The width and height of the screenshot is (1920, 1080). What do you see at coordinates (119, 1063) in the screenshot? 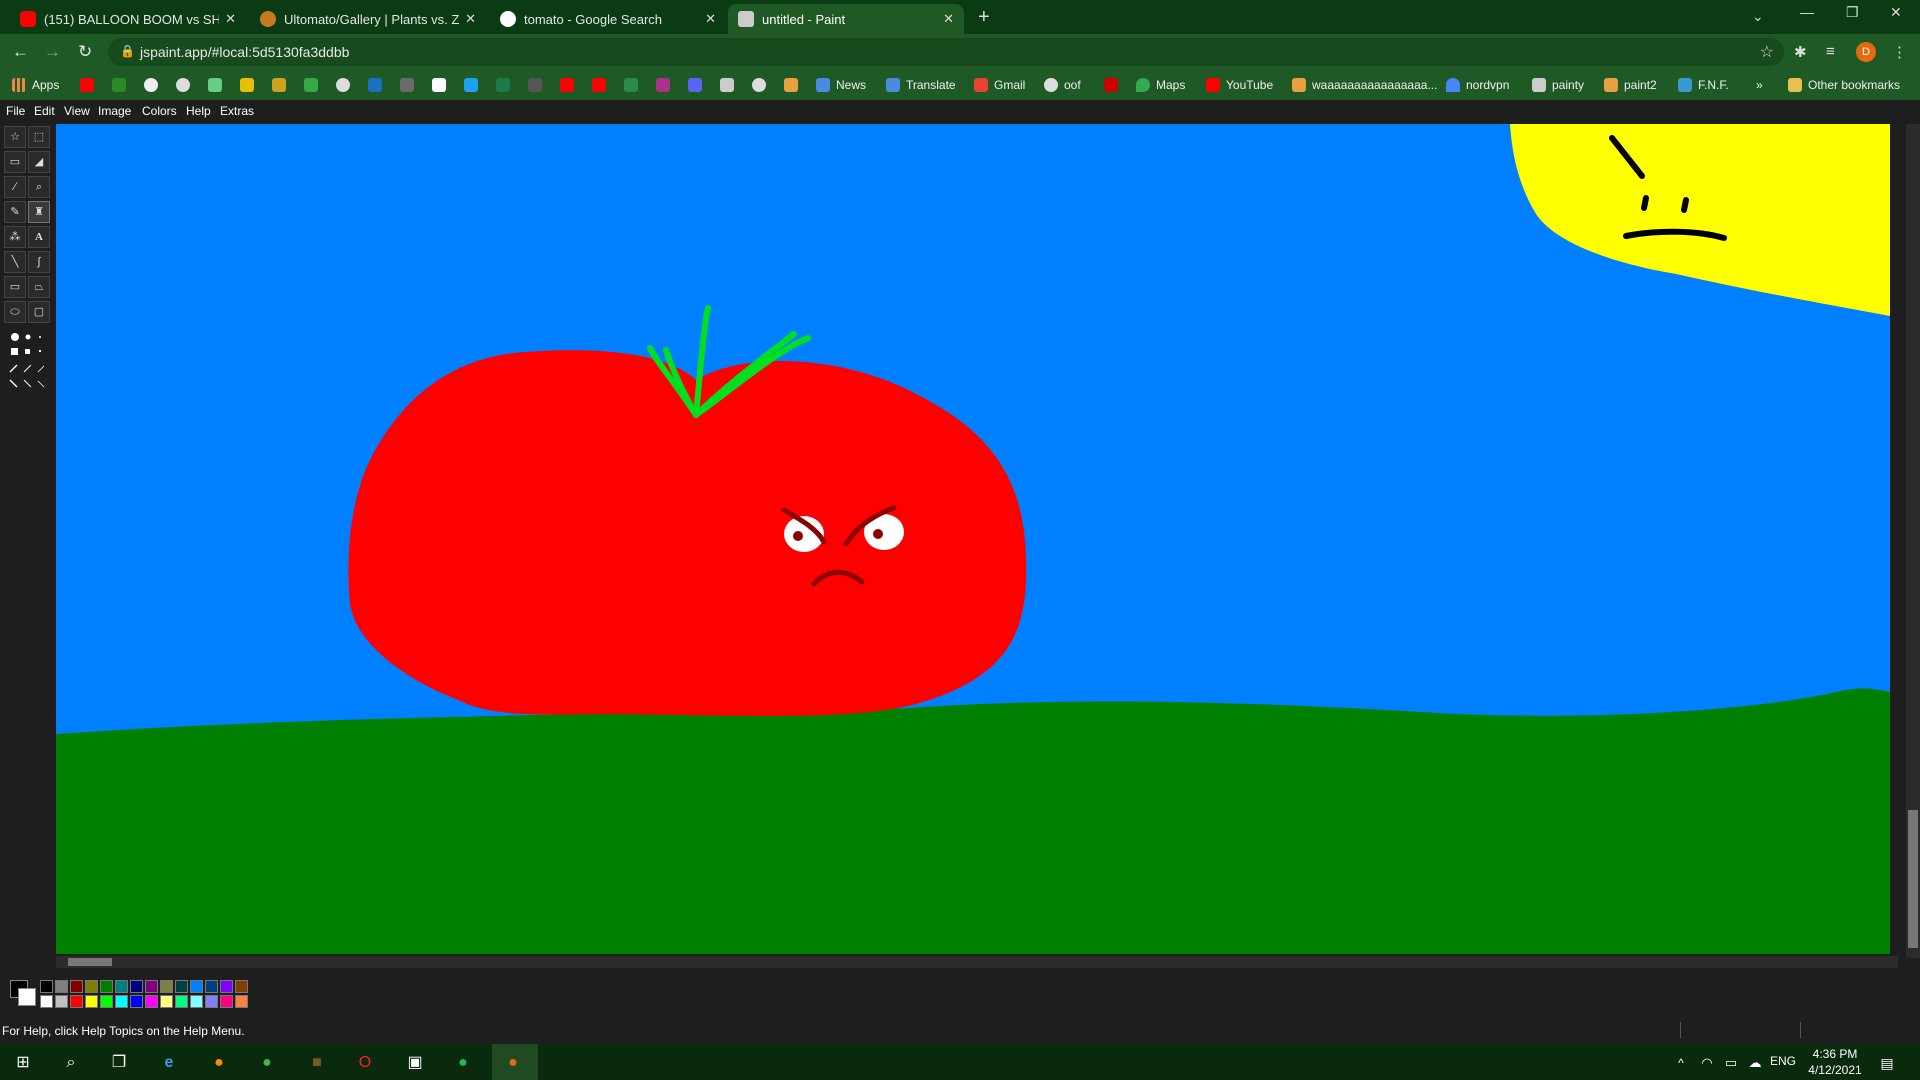
I see `task-view-icon: ❐` at bounding box center [119, 1063].